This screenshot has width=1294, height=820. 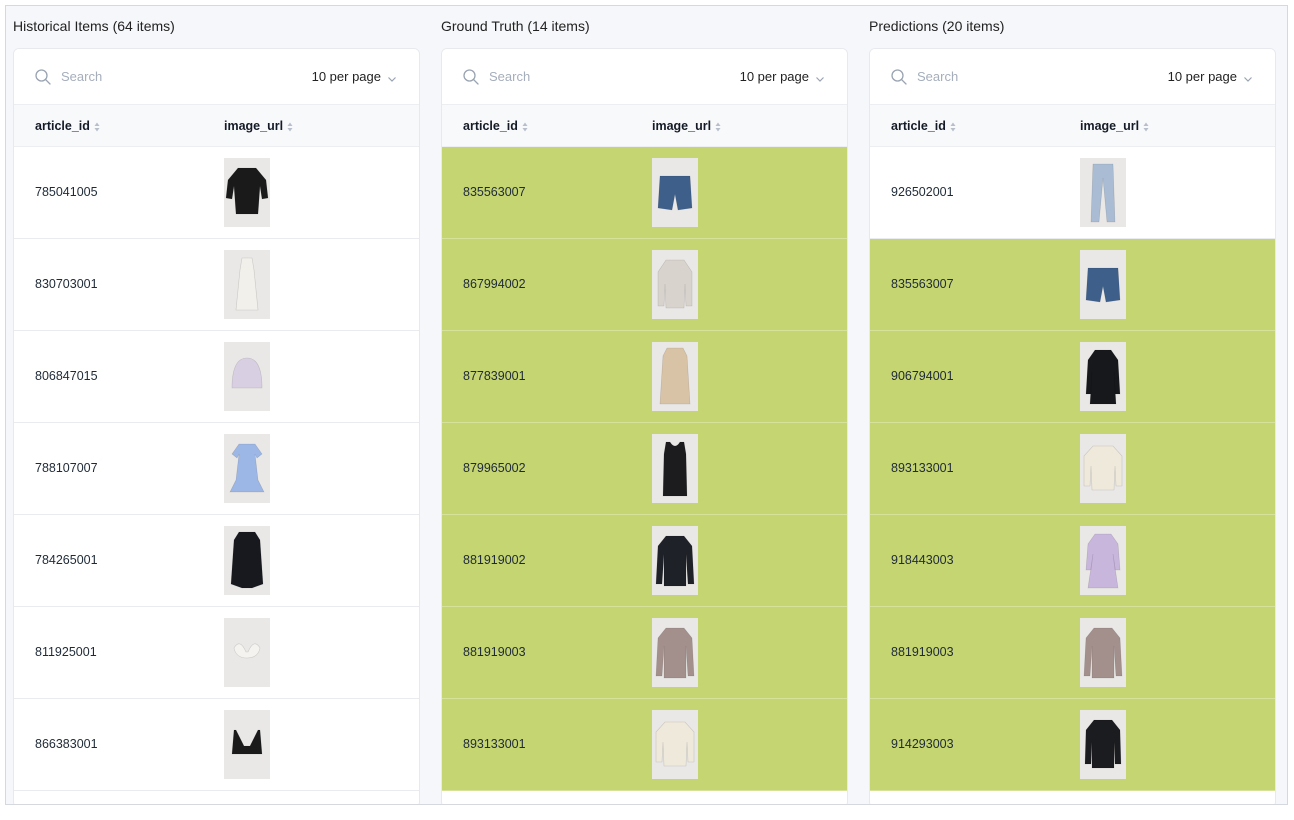 I want to click on table-row: 918443003, so click(x=1072, y=561).